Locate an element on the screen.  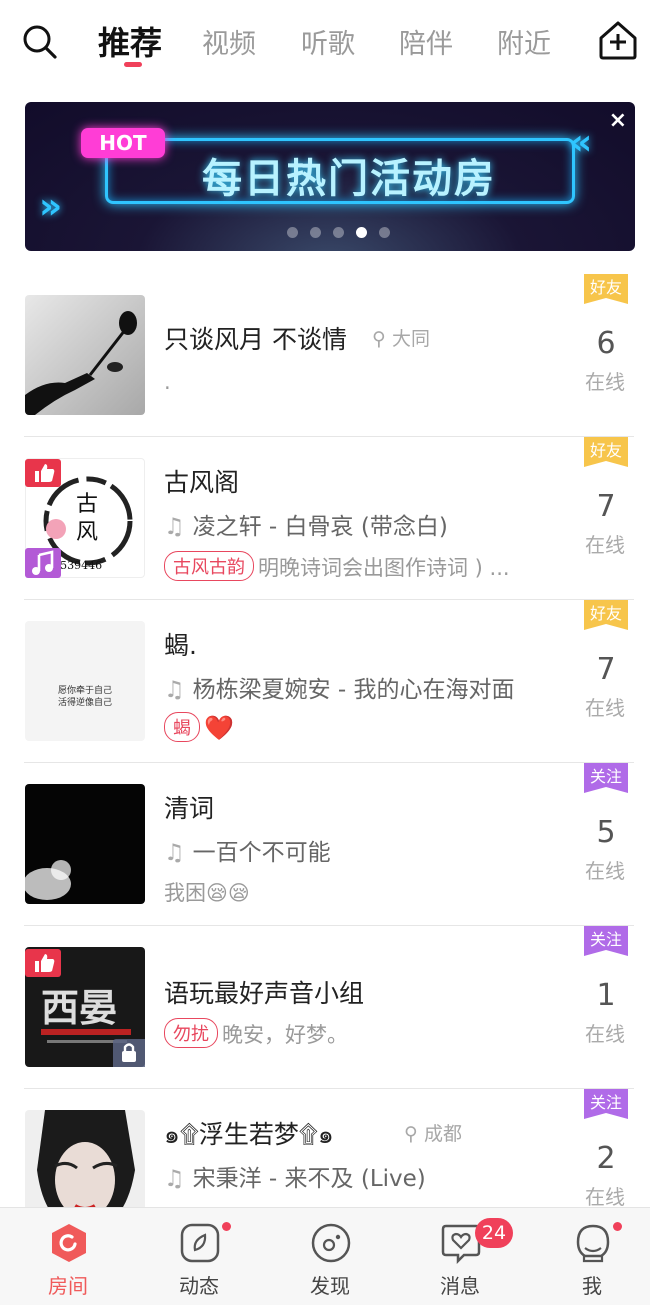
desc-text: 晚安，好梦。 is located at coordinates (285, 1035).